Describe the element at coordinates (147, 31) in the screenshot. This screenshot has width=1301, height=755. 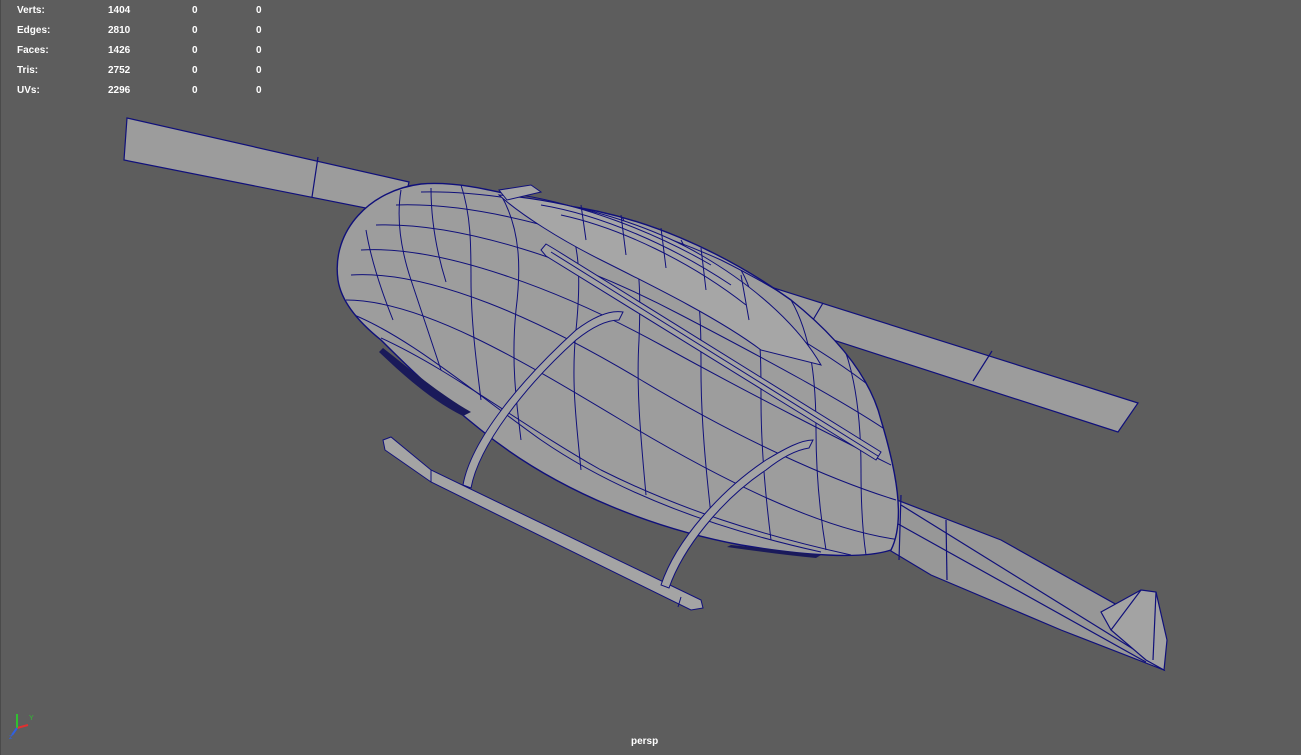
I see `hud-row-edges: Edges: 2810 0 0` at that location.